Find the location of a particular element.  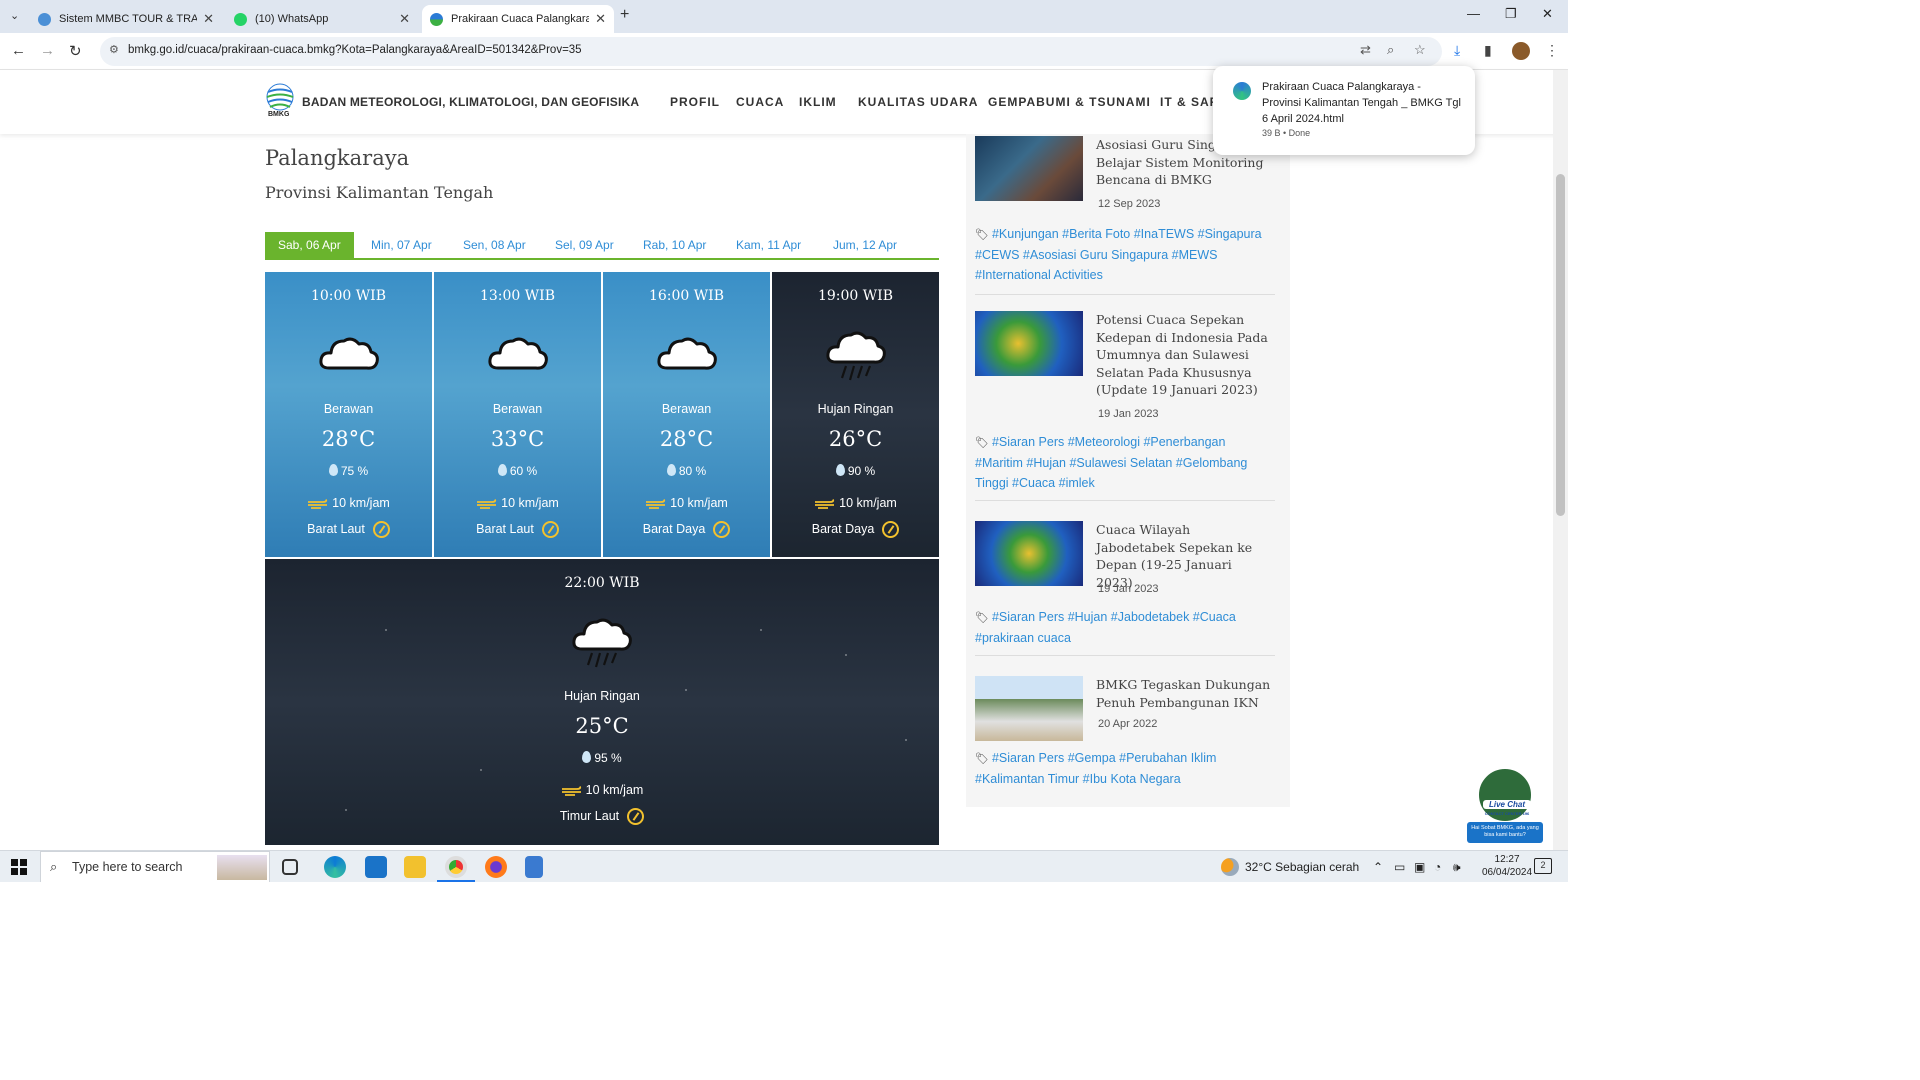

menu-profil: PROFIL is located at coordinates (695, 102).